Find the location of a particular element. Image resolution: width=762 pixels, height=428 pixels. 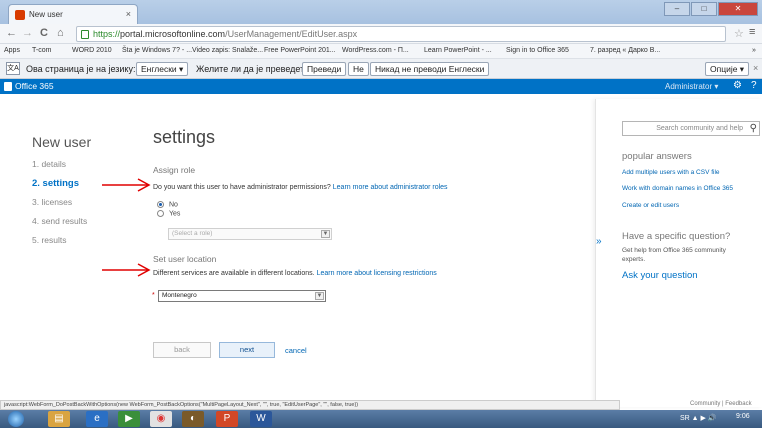

required-marker: * is located at coordinates (153, 295).